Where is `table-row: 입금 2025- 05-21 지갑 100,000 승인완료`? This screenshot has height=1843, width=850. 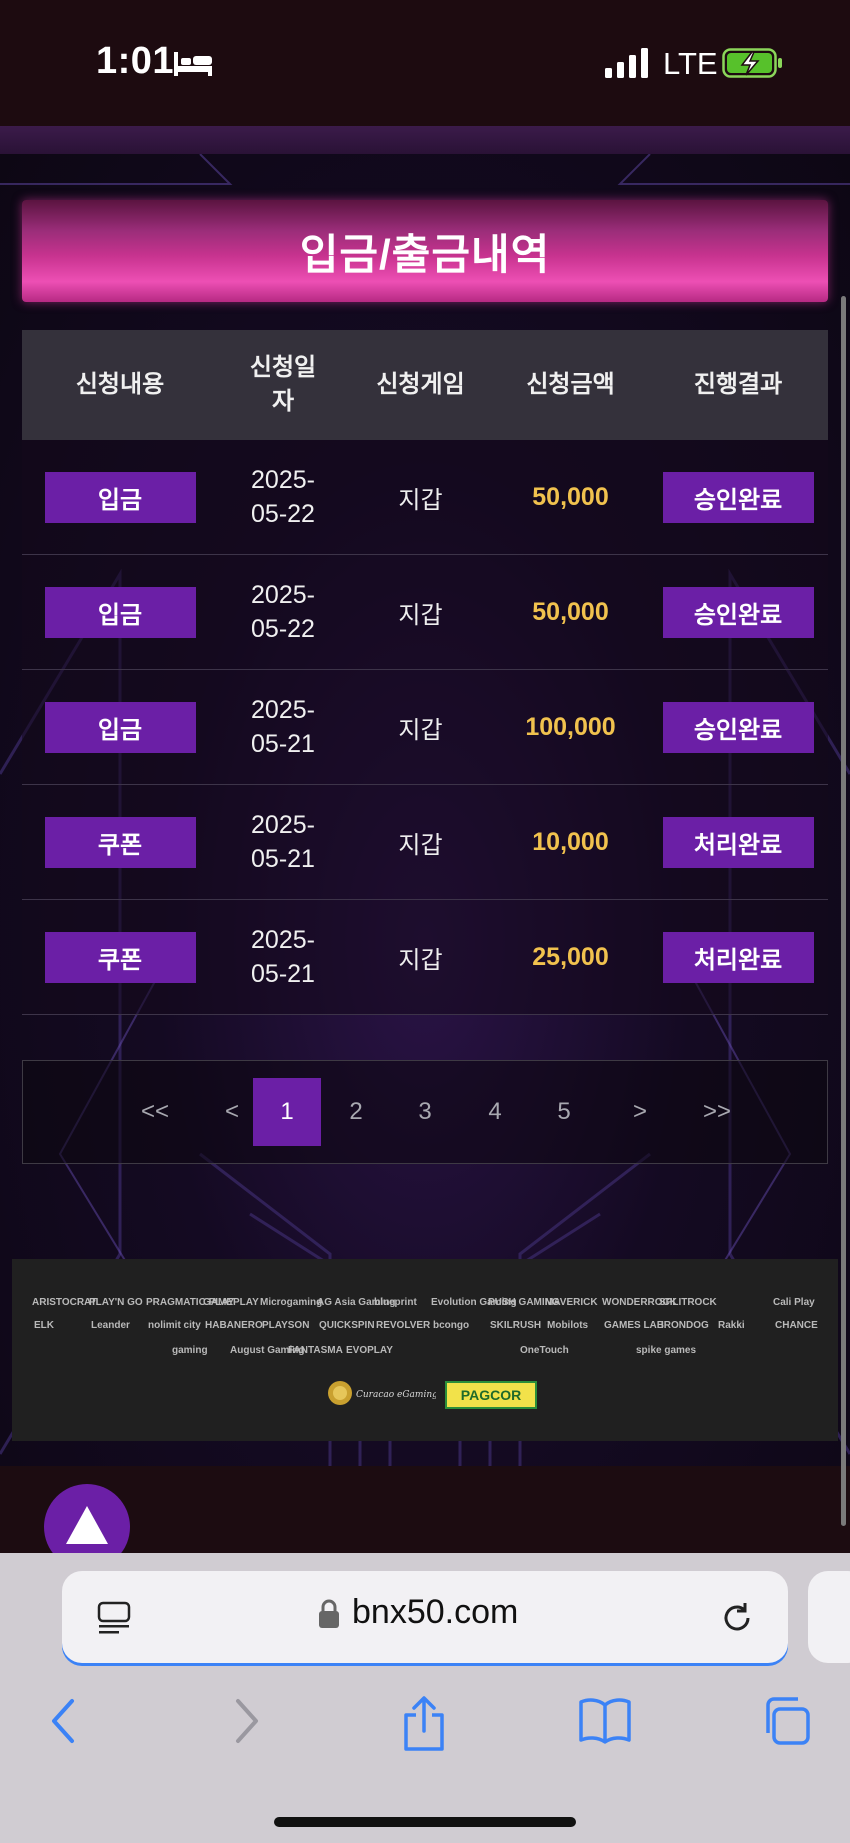 table-row: 입금 2025- 05-21 지갑 100,000 승인완료 is located at coordinates (425, 727).